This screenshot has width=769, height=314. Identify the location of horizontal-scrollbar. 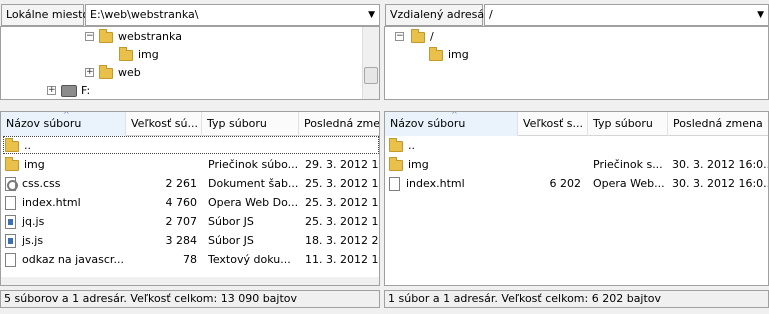
(190, 281).